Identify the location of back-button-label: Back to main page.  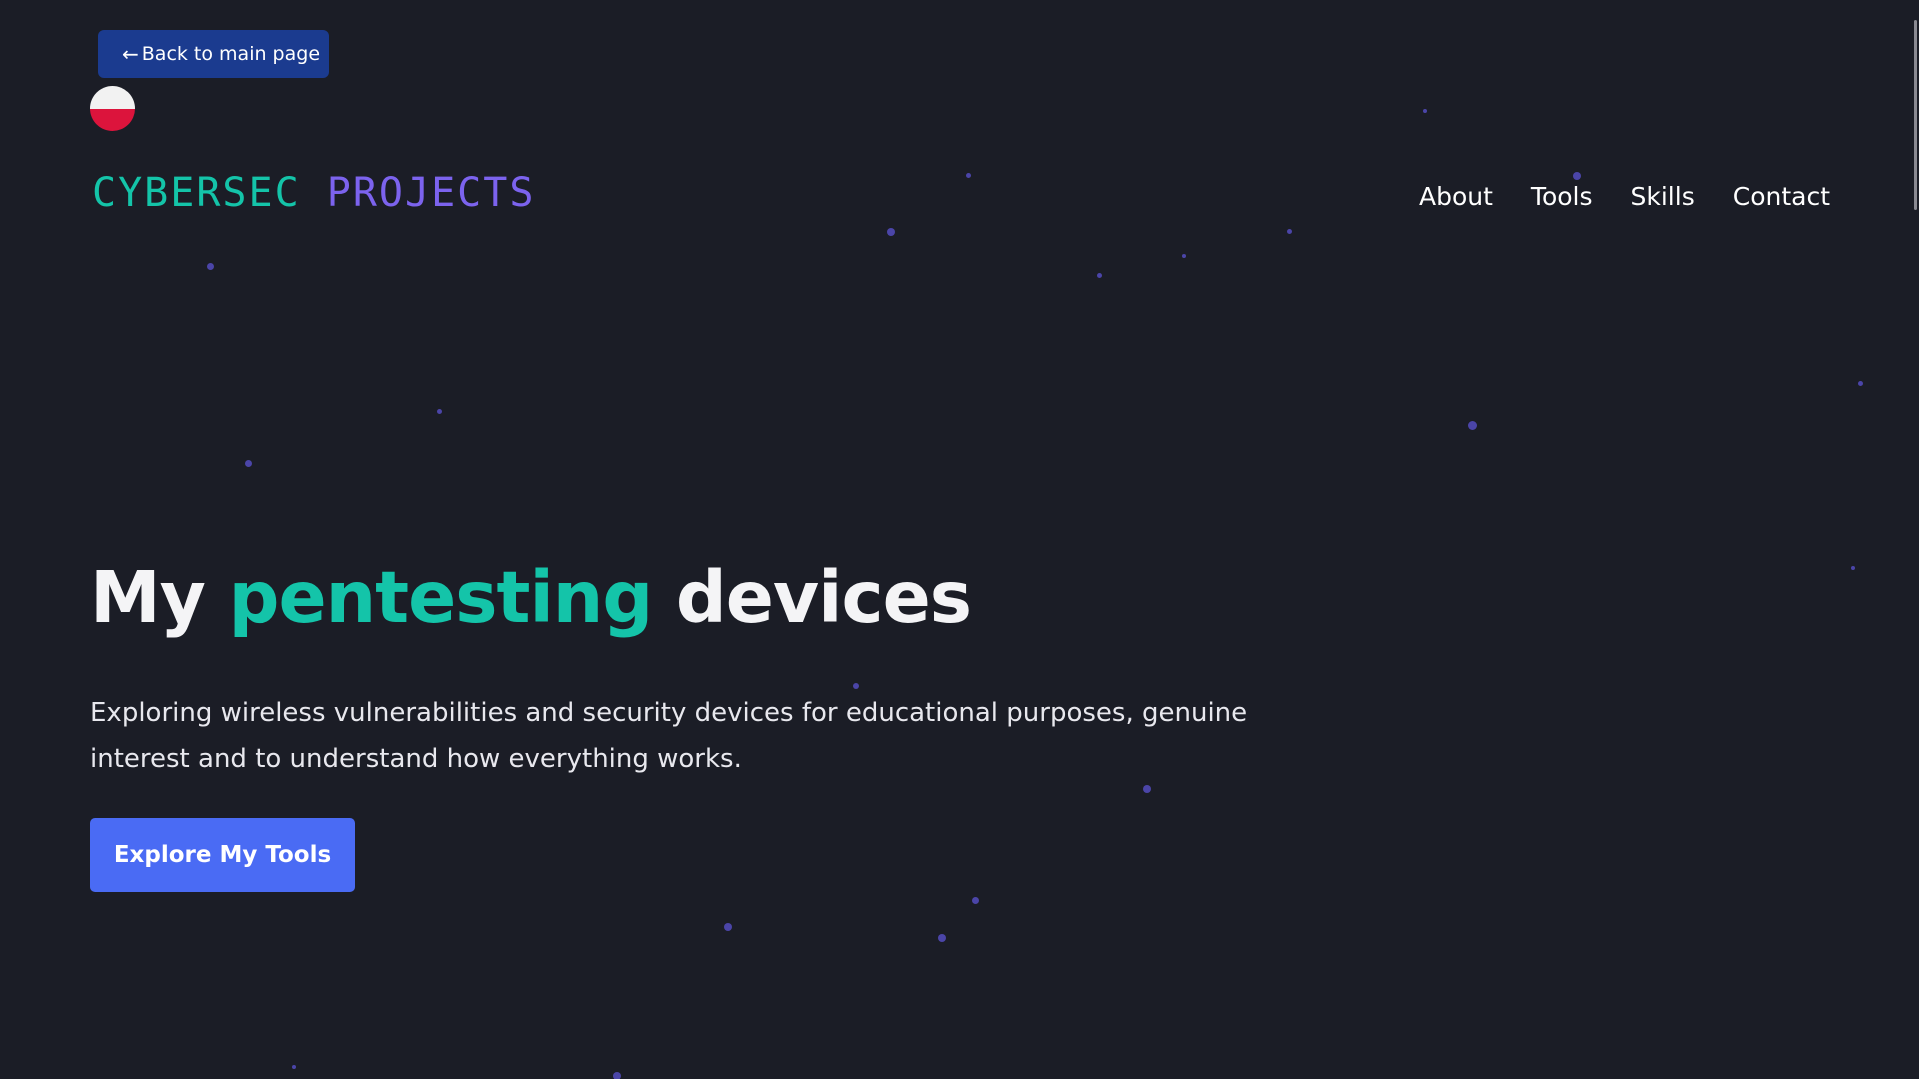
(231, 54).